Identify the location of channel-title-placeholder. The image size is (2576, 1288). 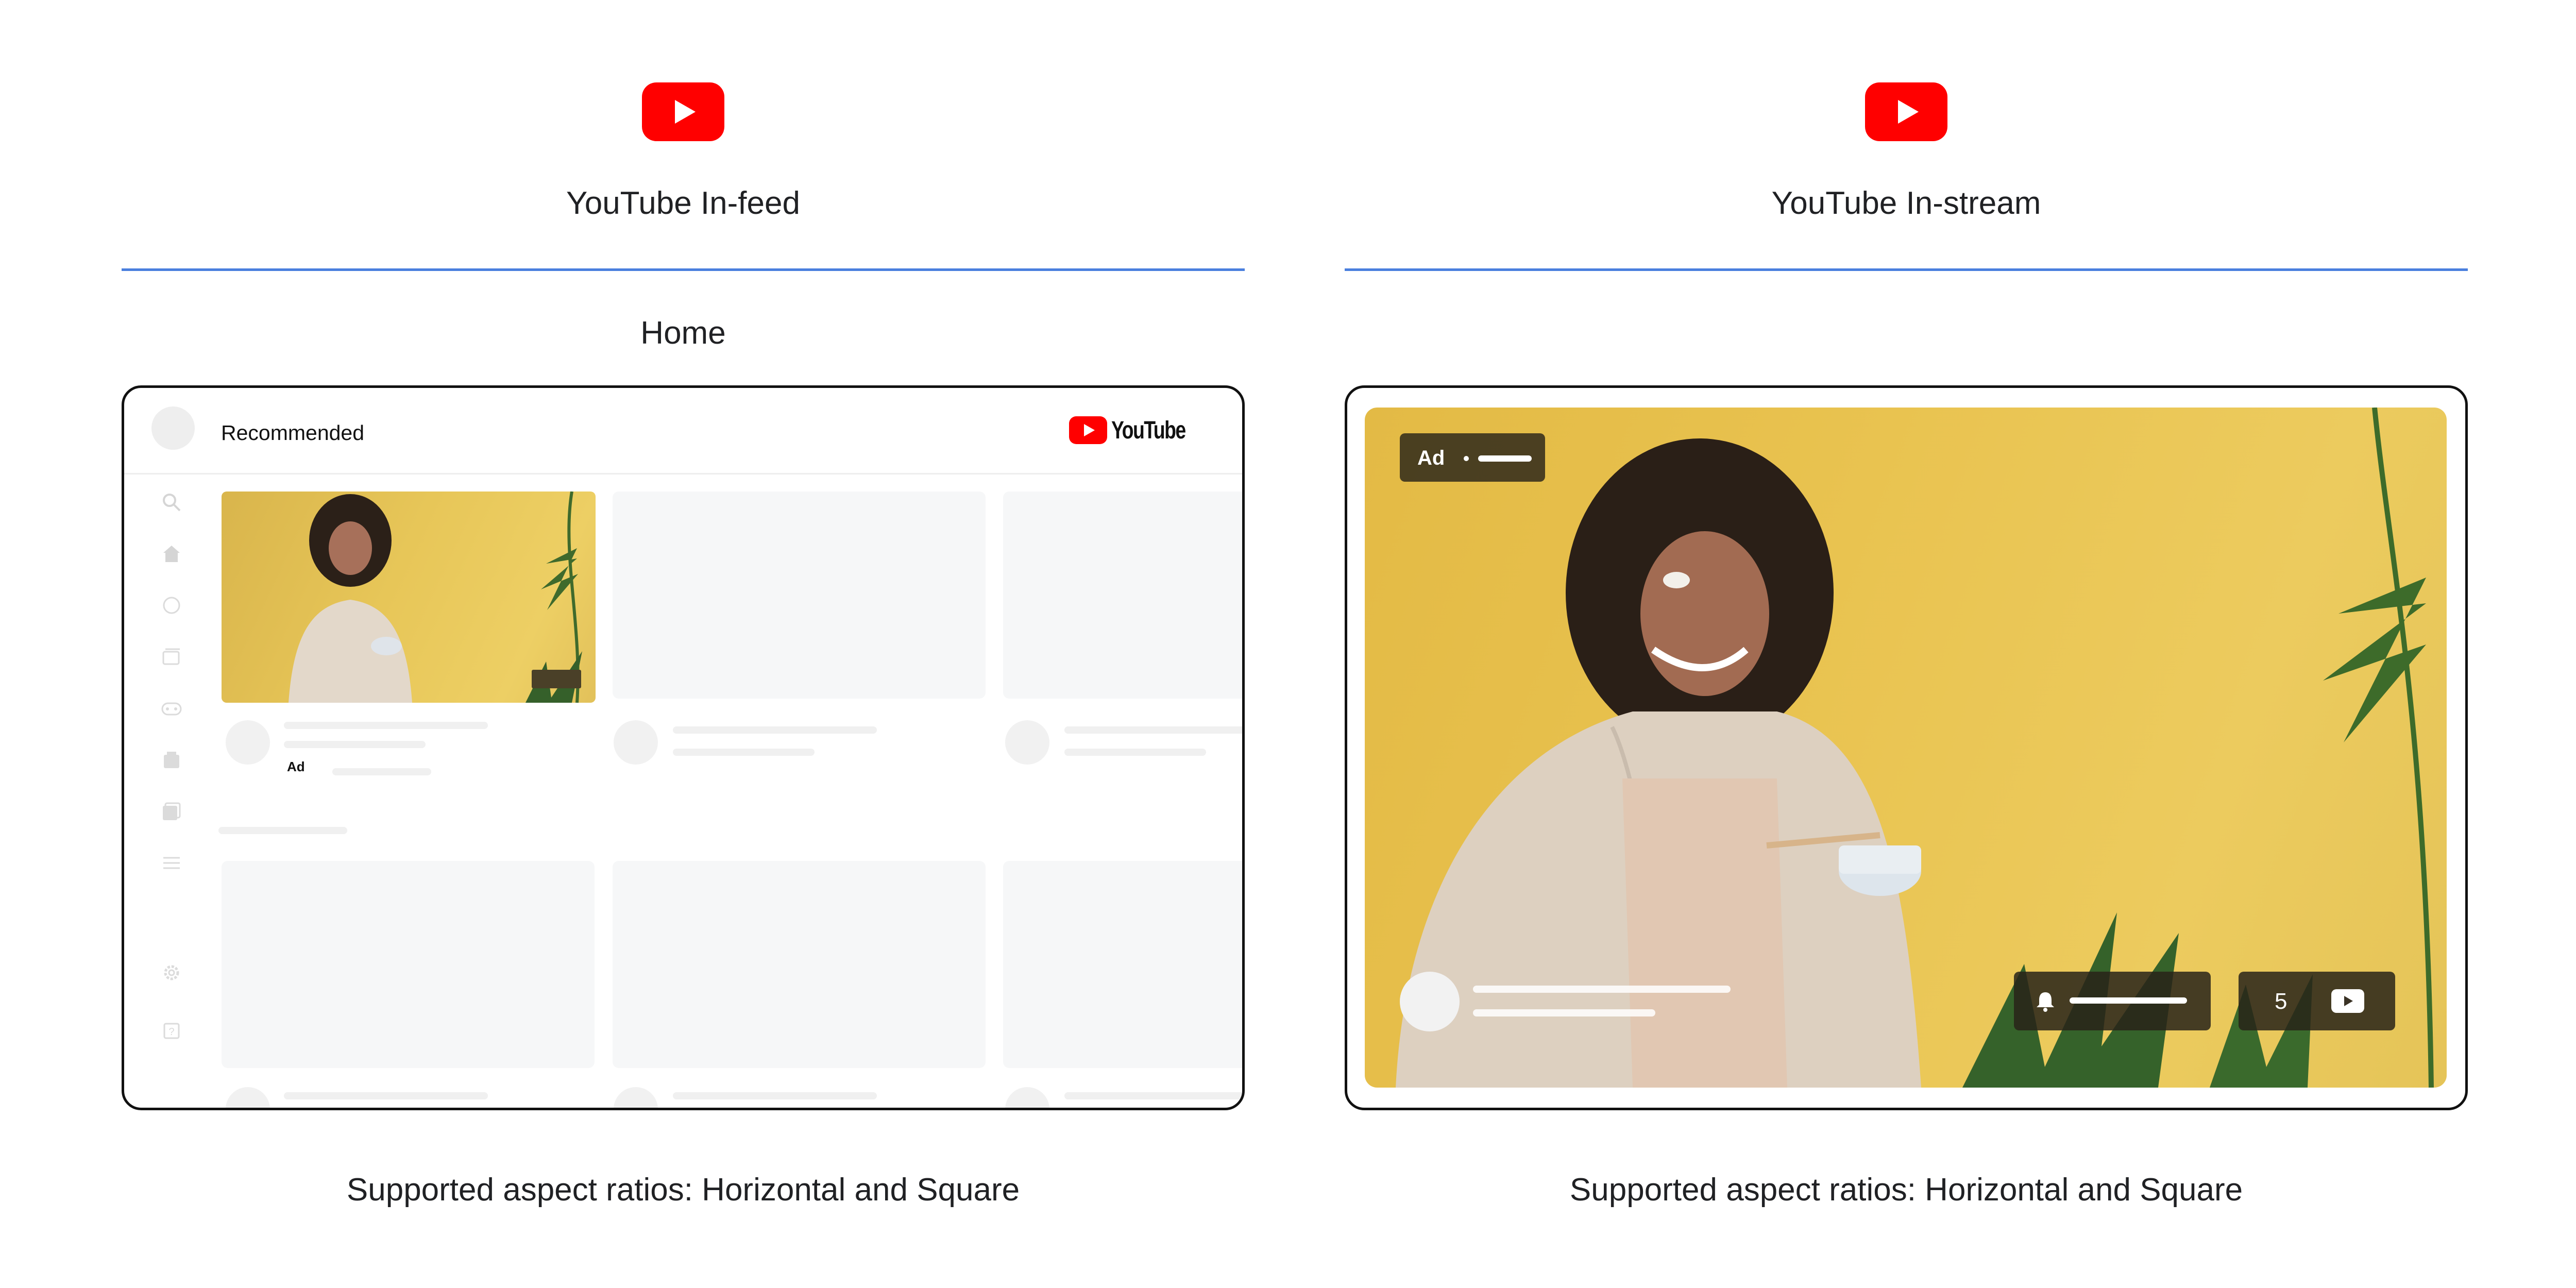
(1602, 989).